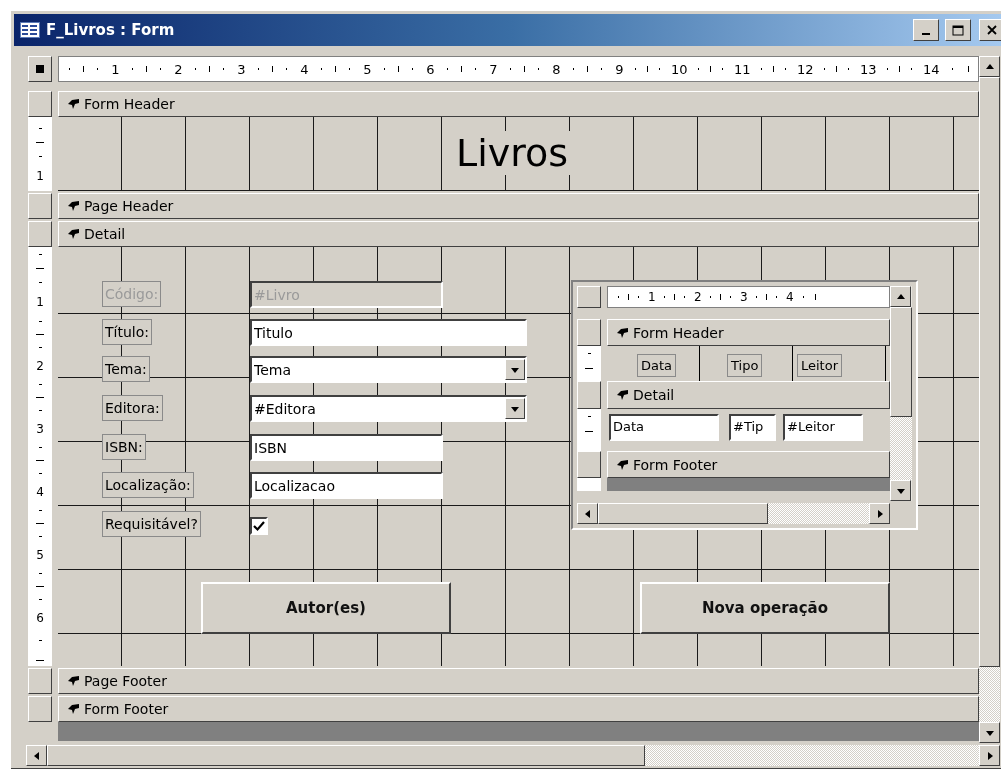  What do you see at coordinates (127, 332) in the screenshot?
I see `field-label: Título:` at bounding box center [127, 332].